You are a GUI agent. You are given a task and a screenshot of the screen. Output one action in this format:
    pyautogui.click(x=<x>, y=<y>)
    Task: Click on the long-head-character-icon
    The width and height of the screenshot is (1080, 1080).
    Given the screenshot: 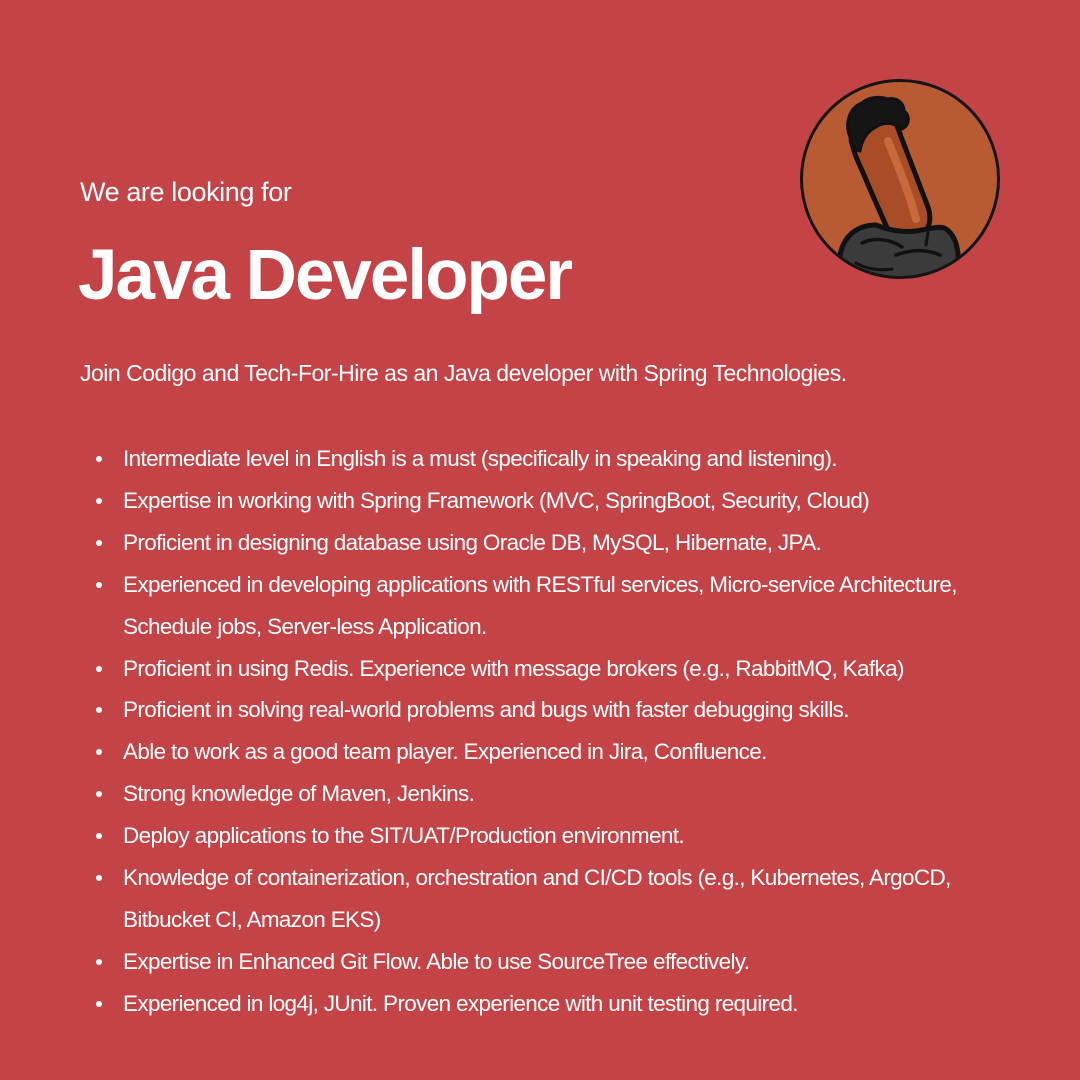 What is the action you would take?
    pyautogui.click(x=900, y=179)
    